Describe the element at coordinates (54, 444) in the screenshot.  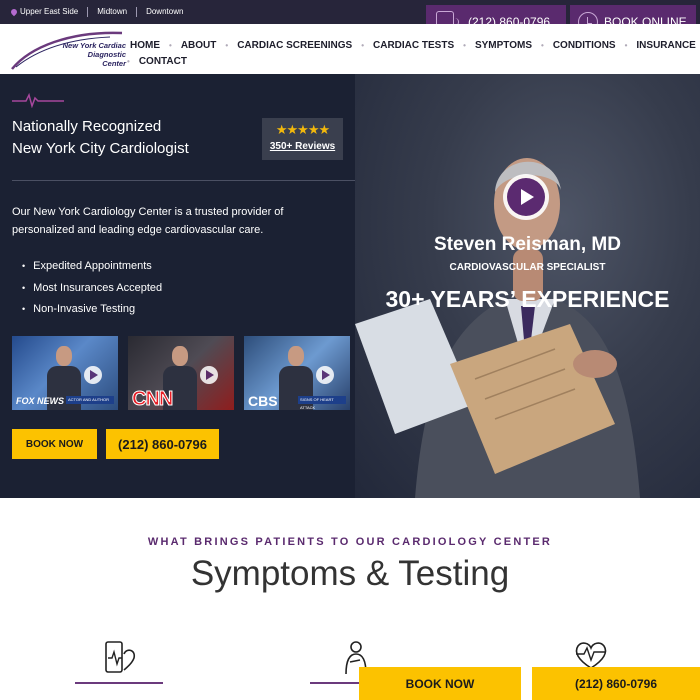
I see `hero-book-now-button: BOOK NOW` at that location.